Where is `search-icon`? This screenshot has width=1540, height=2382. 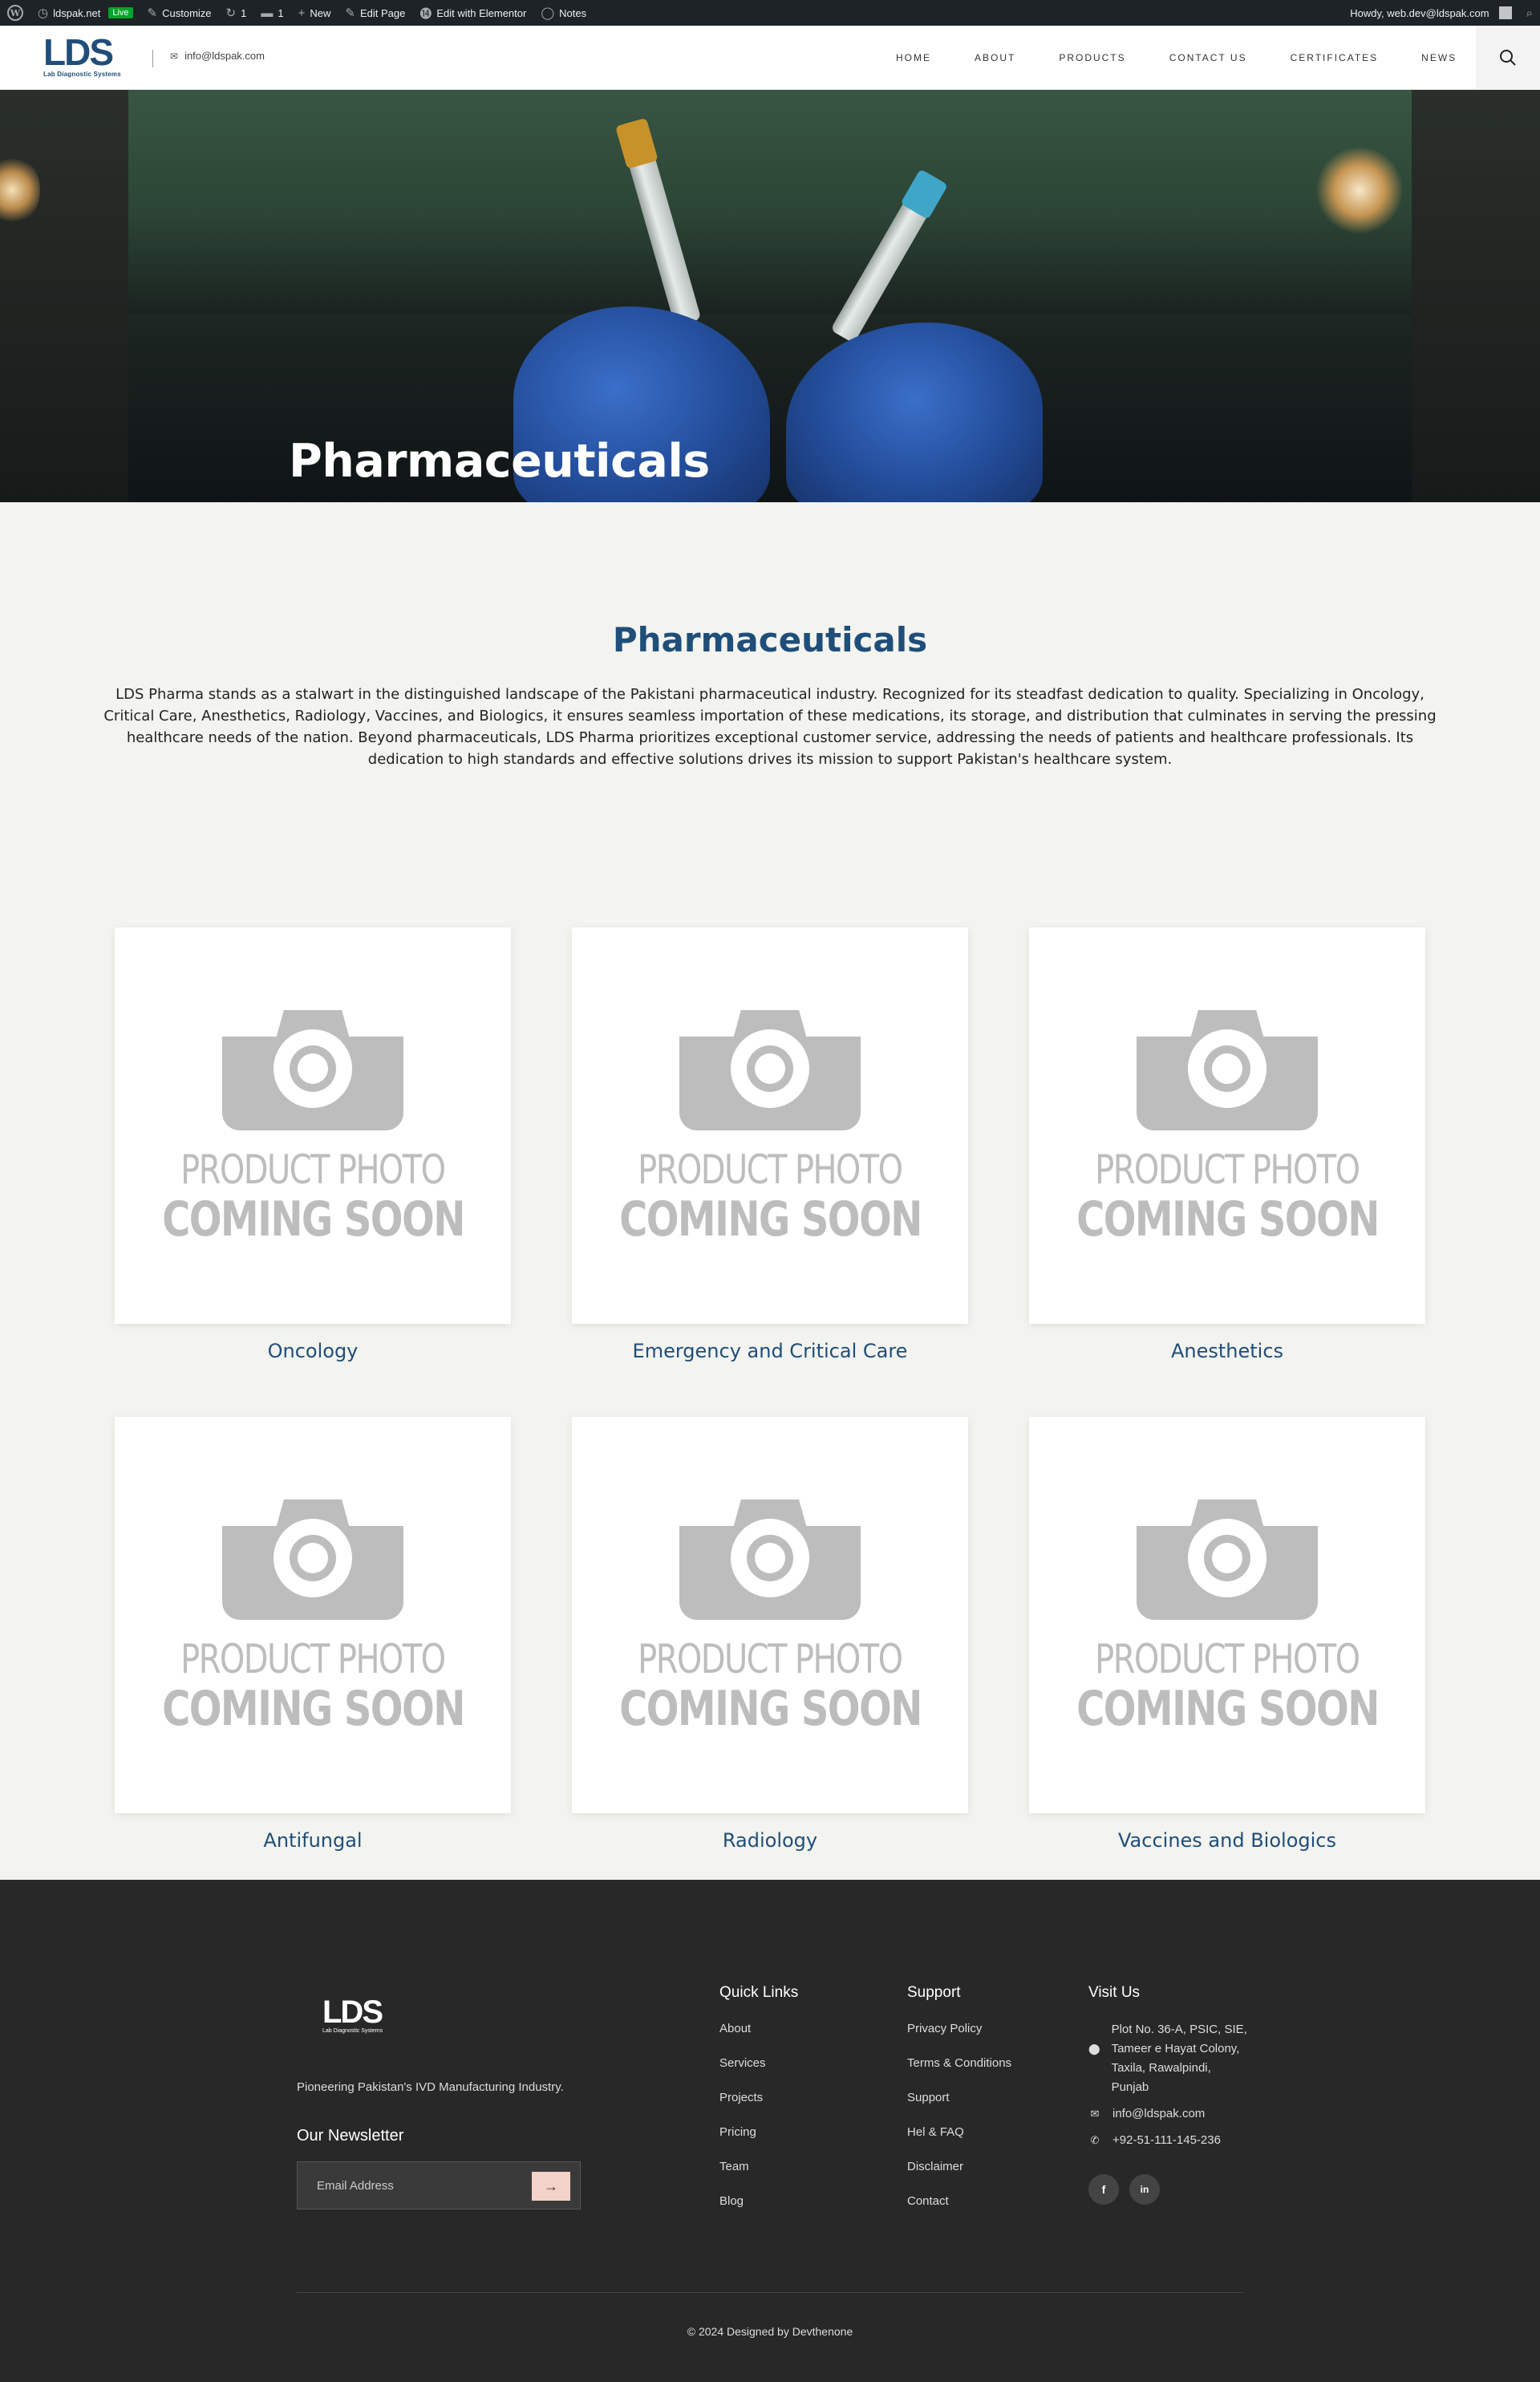
search-icon is located at coordinates (1508, 58).